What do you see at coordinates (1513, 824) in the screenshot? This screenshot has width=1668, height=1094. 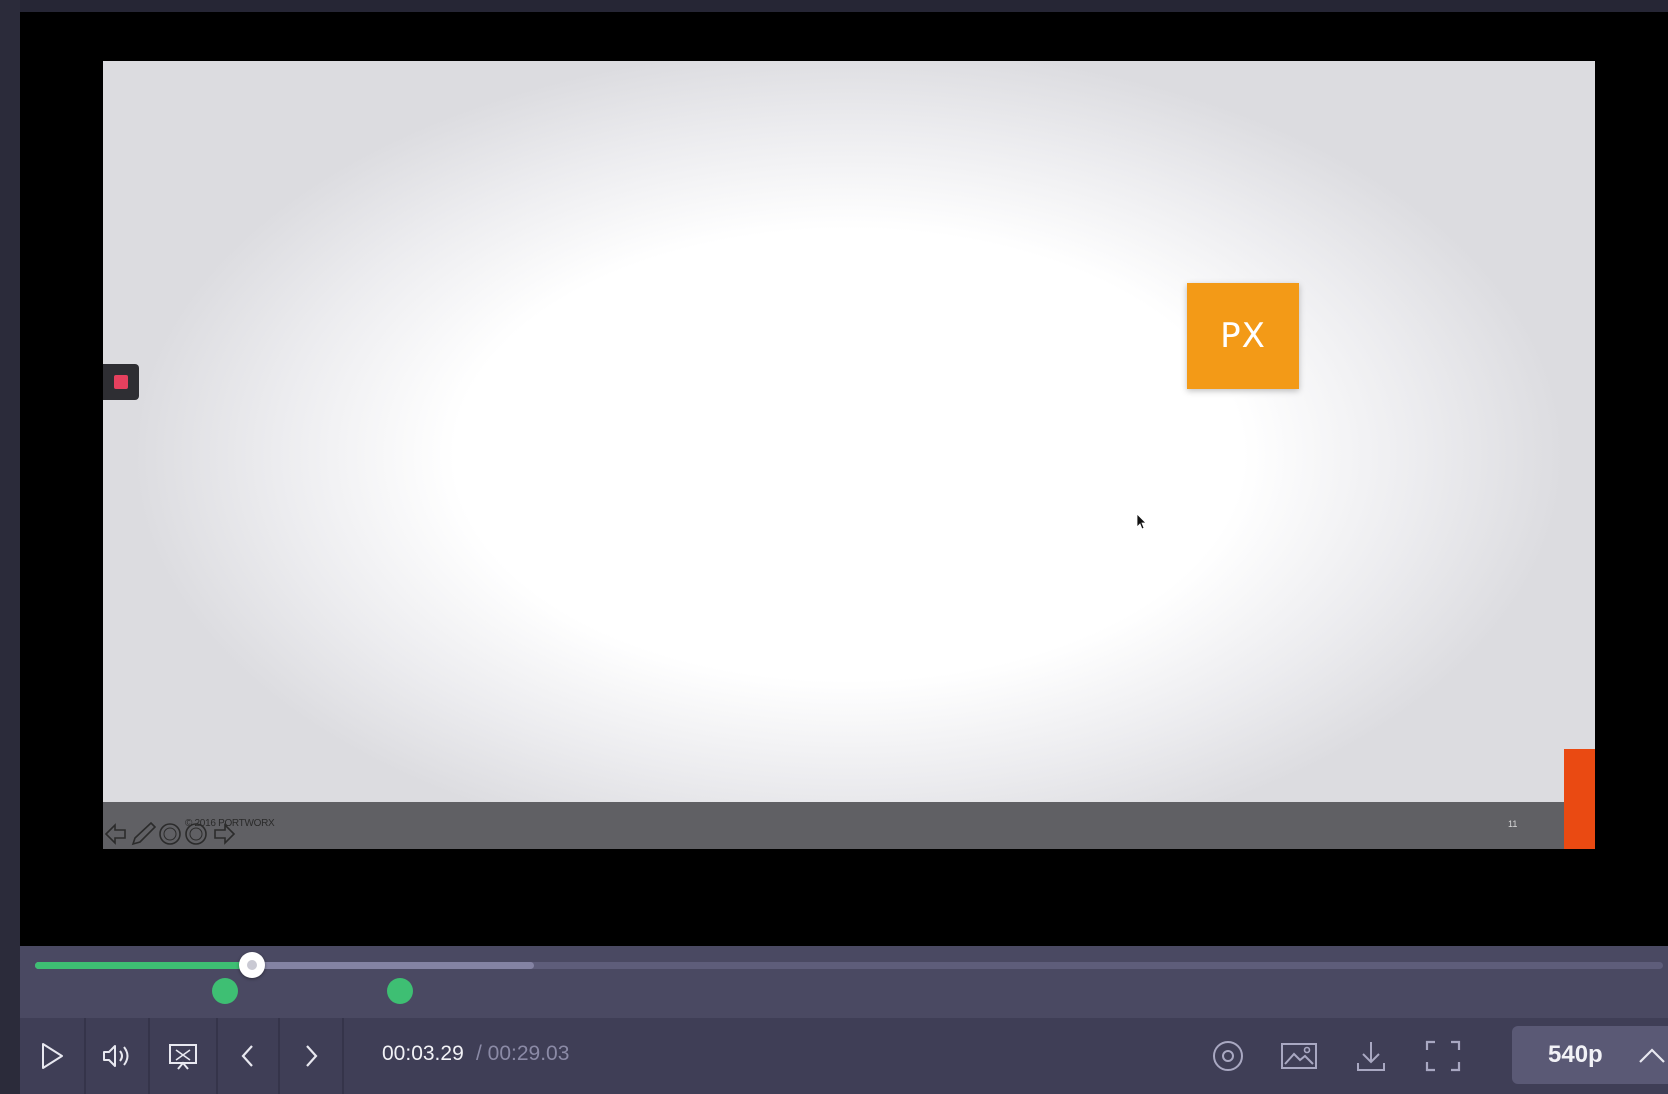 I see `slide-page-number: 11` at bounding box center [1513, 824].